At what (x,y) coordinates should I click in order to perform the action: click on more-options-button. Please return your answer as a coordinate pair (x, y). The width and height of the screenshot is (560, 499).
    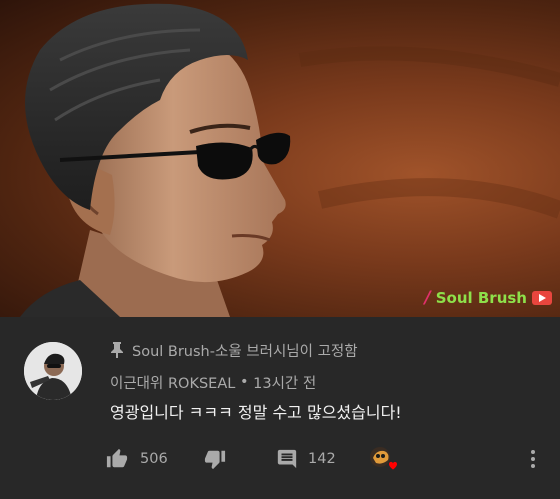
    Looking at the image, I should click on (533, 459).